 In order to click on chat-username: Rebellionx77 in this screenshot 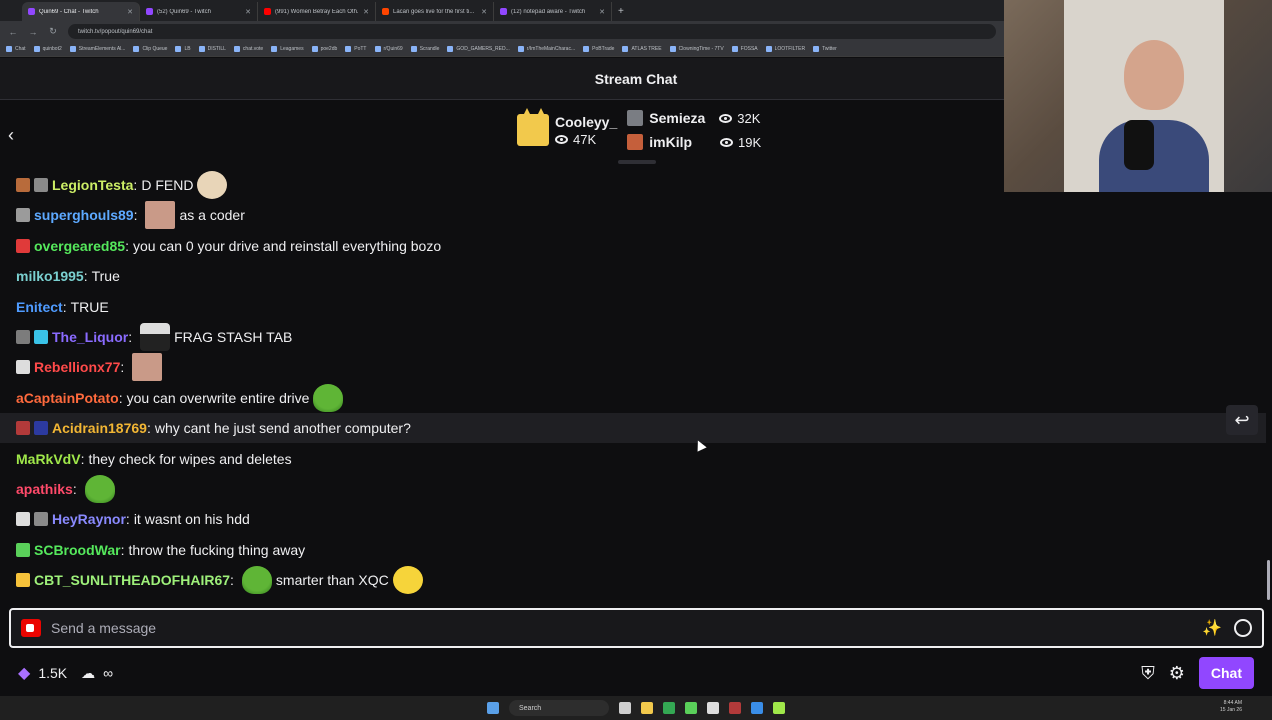, I will do `click(77, 367)`.